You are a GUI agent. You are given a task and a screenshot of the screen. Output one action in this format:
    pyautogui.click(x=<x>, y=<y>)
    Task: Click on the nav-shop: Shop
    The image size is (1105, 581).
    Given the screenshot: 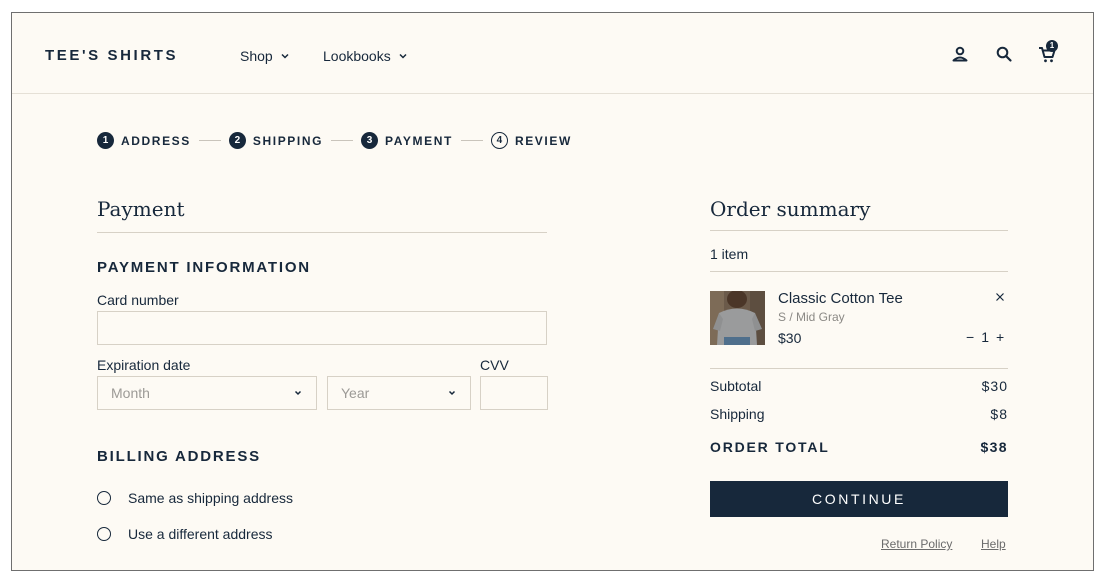 What is the action you would take?
    pyautogui.click(x=265, y=56)
    